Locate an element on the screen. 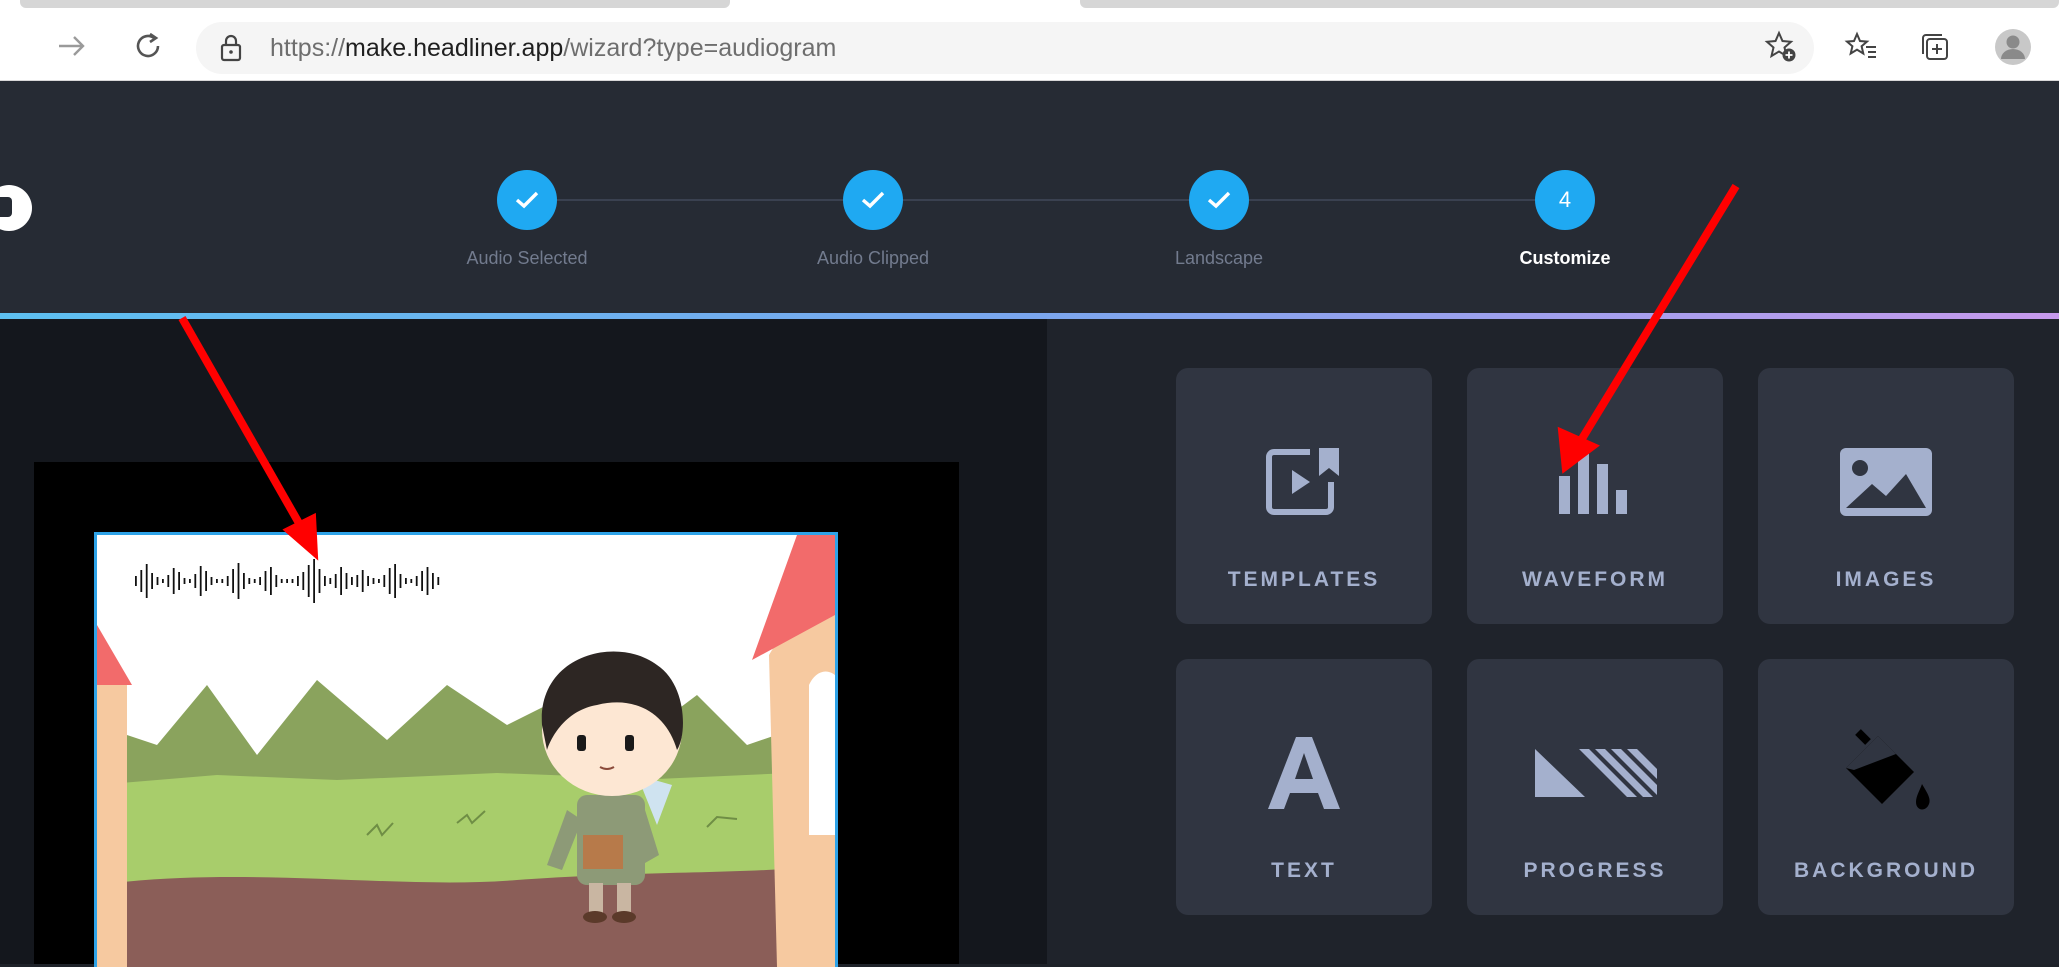  lock-icon is located at coordinates (231, 50).